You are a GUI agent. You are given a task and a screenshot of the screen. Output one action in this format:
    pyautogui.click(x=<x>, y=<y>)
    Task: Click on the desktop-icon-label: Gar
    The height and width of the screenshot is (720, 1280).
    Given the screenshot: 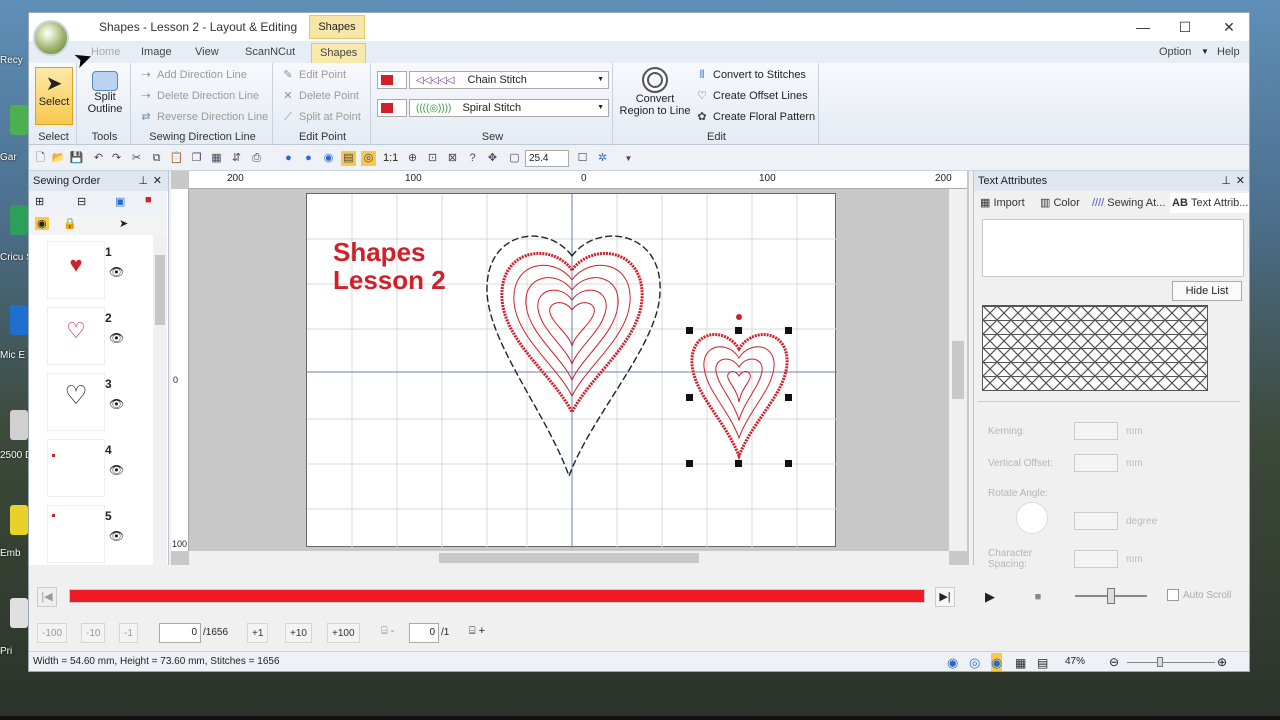 What is the action you would take?
    pyautogui.click(x=15, y=157)
    